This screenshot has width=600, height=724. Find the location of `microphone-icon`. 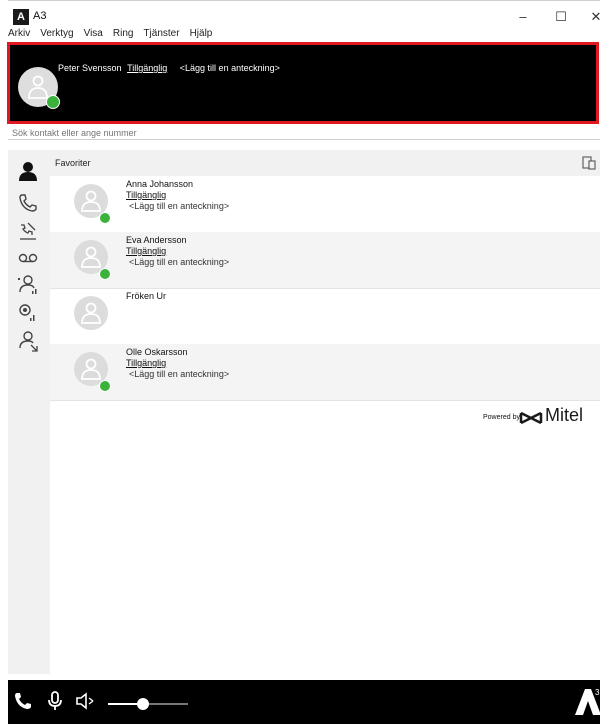

microphone-icon is located at coordinates (55, 701).